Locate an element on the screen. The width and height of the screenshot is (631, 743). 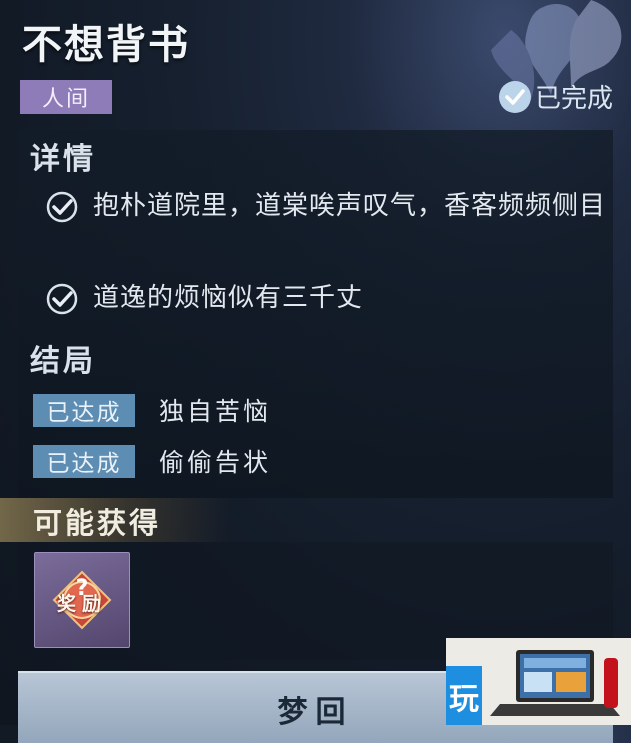
detail-item: 抱朴道院里，道棠唉声叹气，香客频频侧目 is located at coordinates (325, 206).